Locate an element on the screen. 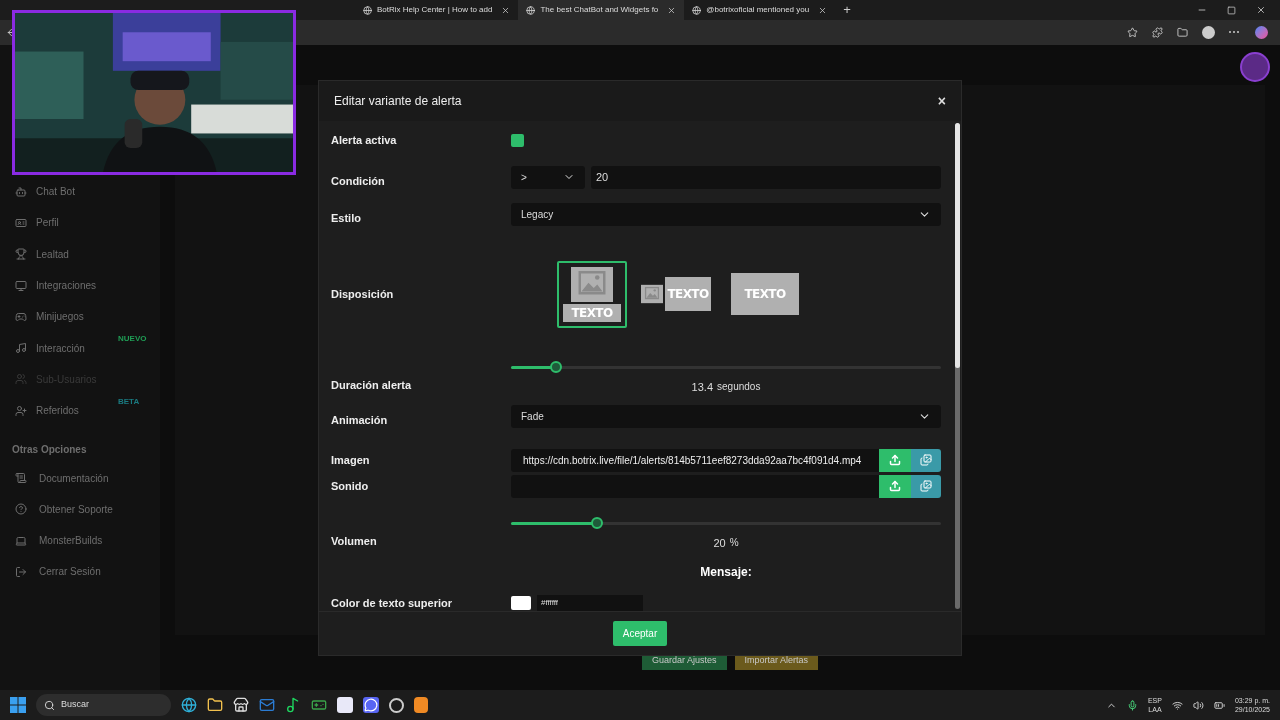  checkbox is located at coordinates (517, 140).